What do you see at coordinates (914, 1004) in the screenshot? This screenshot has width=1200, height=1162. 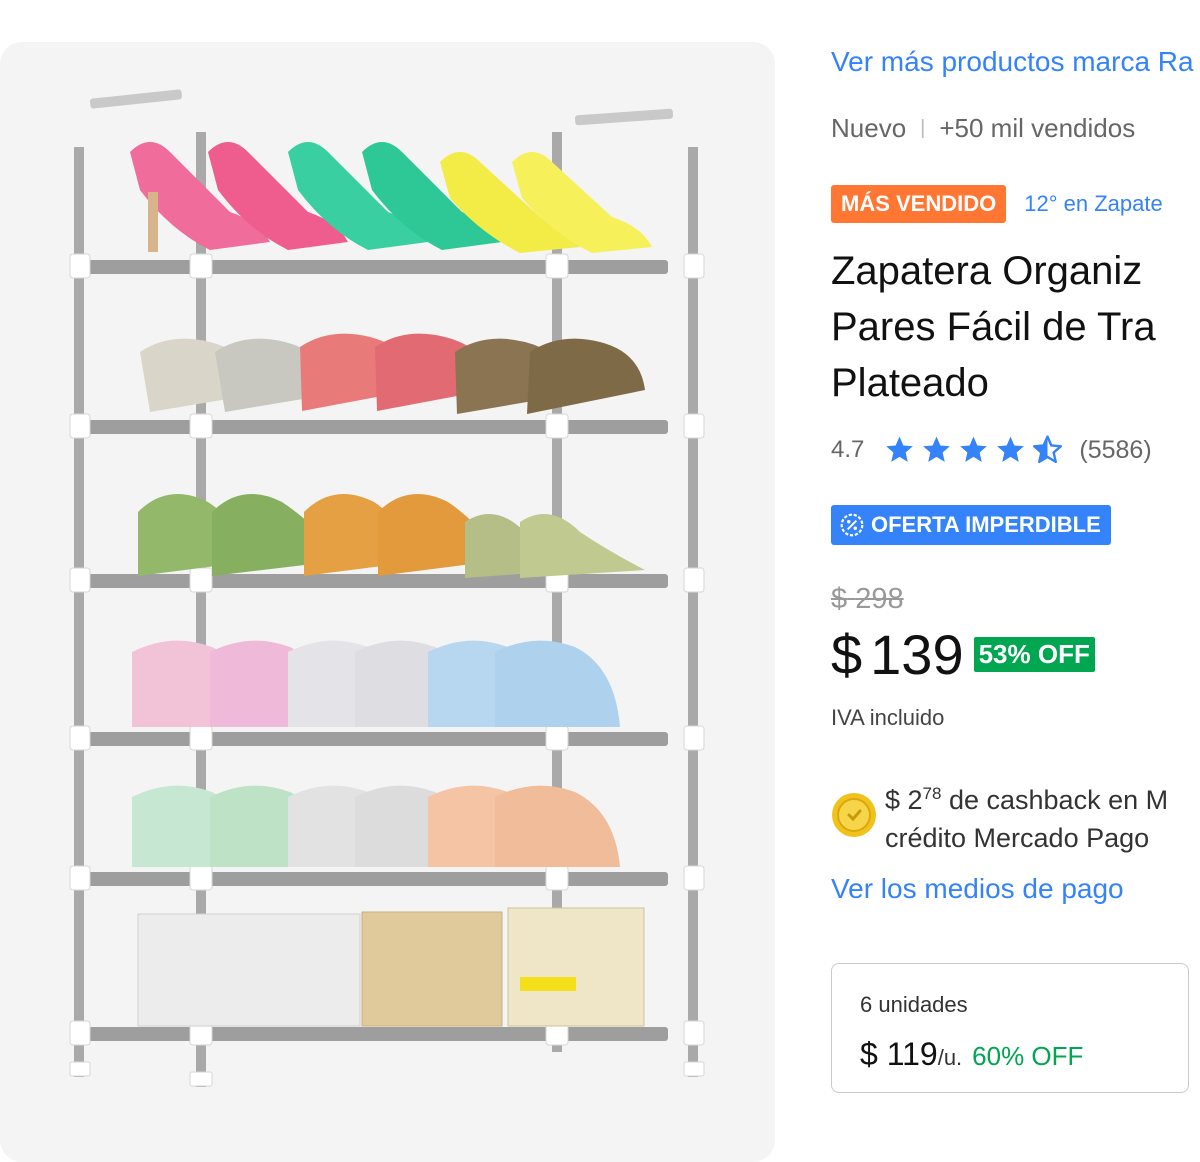 I see `bulk-units: 6 unidades` at bounding box center [914, 1004].